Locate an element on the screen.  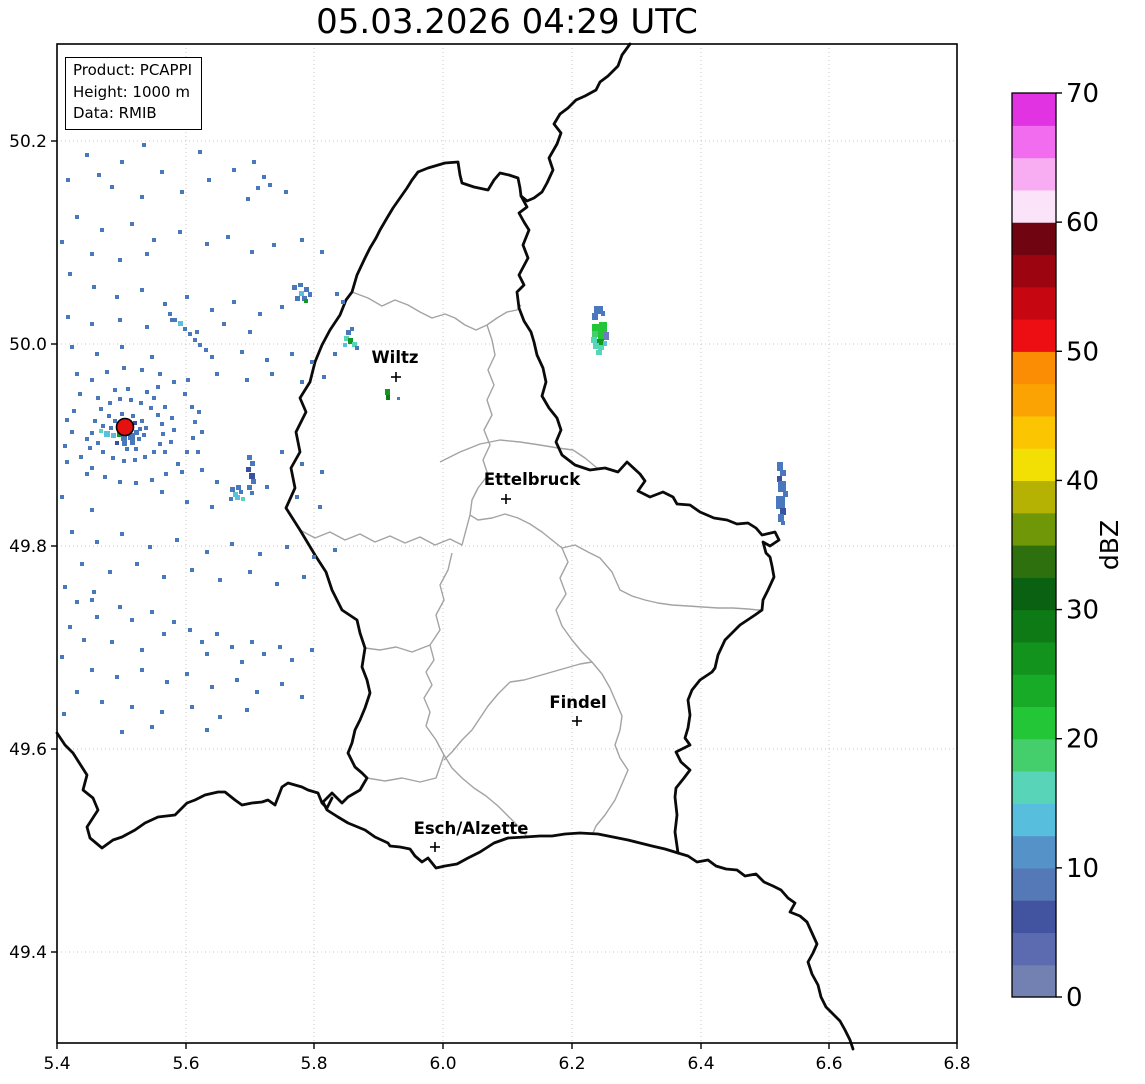
x-tick-label: 6.8 is located at coordinates (956, 1064).